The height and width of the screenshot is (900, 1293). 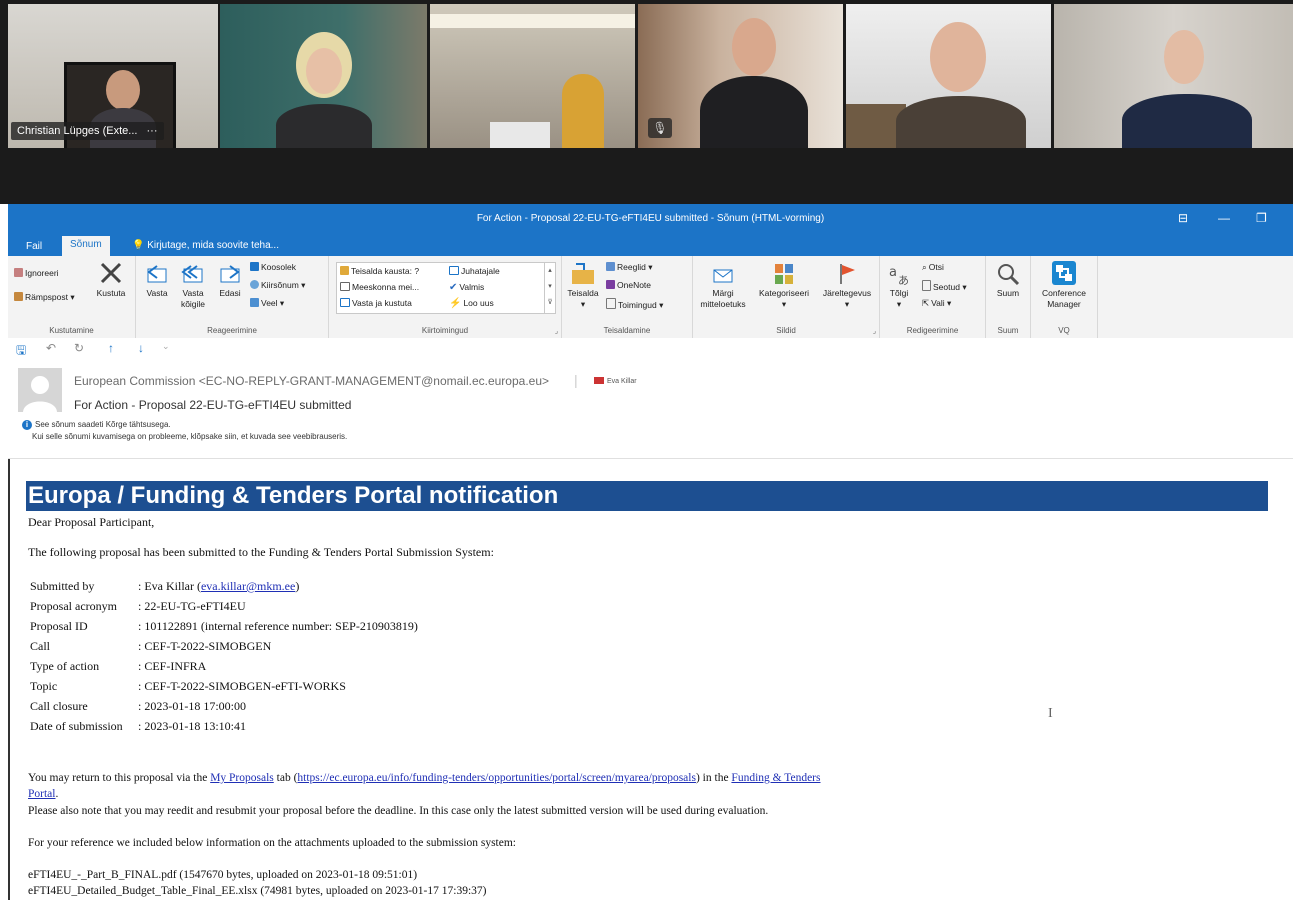 What do you see at coordinates (172, 666) in the screenshot?
I see `detail-value-type-of-action: : CEF-INFRA` at bounding box center [172, 666].